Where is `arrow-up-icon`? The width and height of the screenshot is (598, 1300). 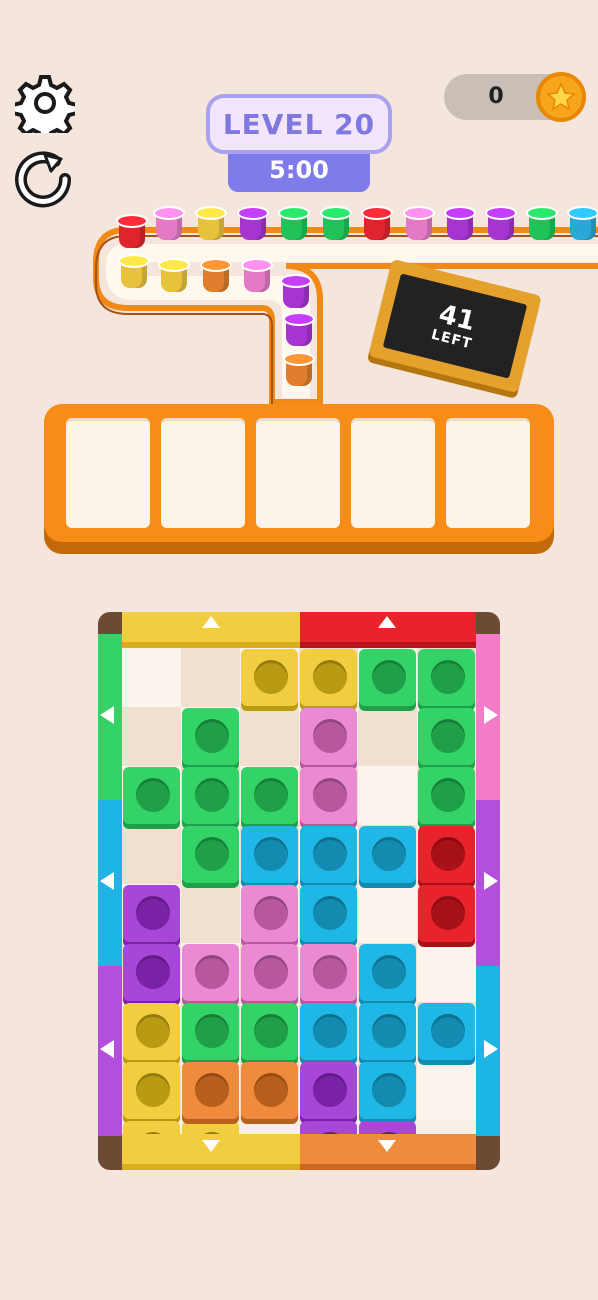
arrow-up-icon is located at coordinates (211, 622).